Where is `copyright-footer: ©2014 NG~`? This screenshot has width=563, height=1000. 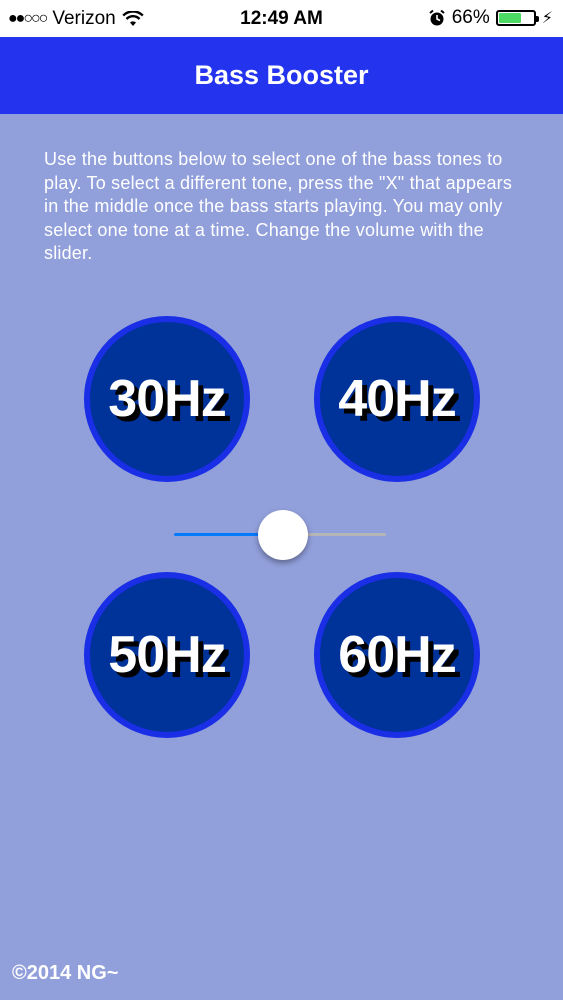
copyright-footer: ©2014 NG~ is located at coordinates (65, 973).